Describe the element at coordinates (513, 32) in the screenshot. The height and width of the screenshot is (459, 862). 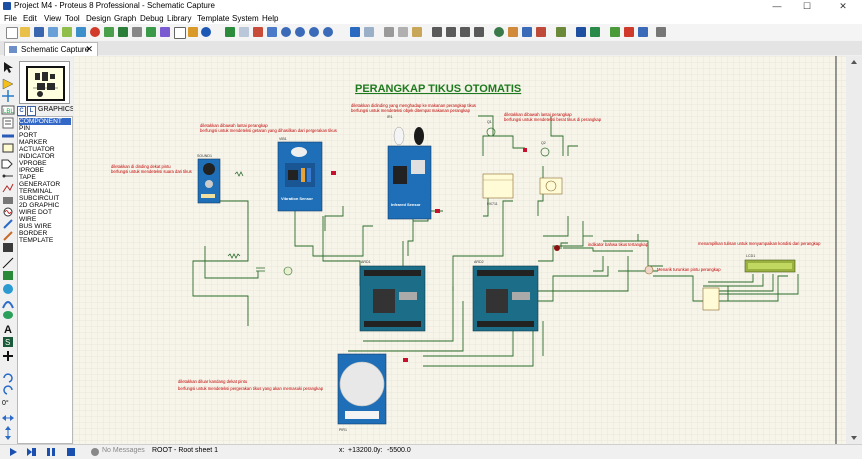
I see `make-device-icon` at that location.